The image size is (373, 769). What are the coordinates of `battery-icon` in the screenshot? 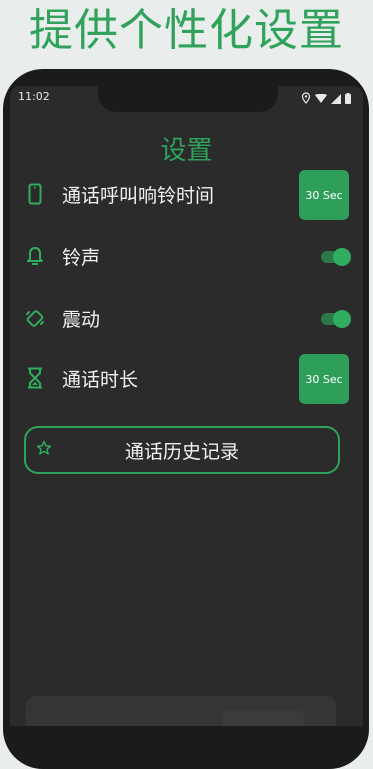 It's located at (348, 98).